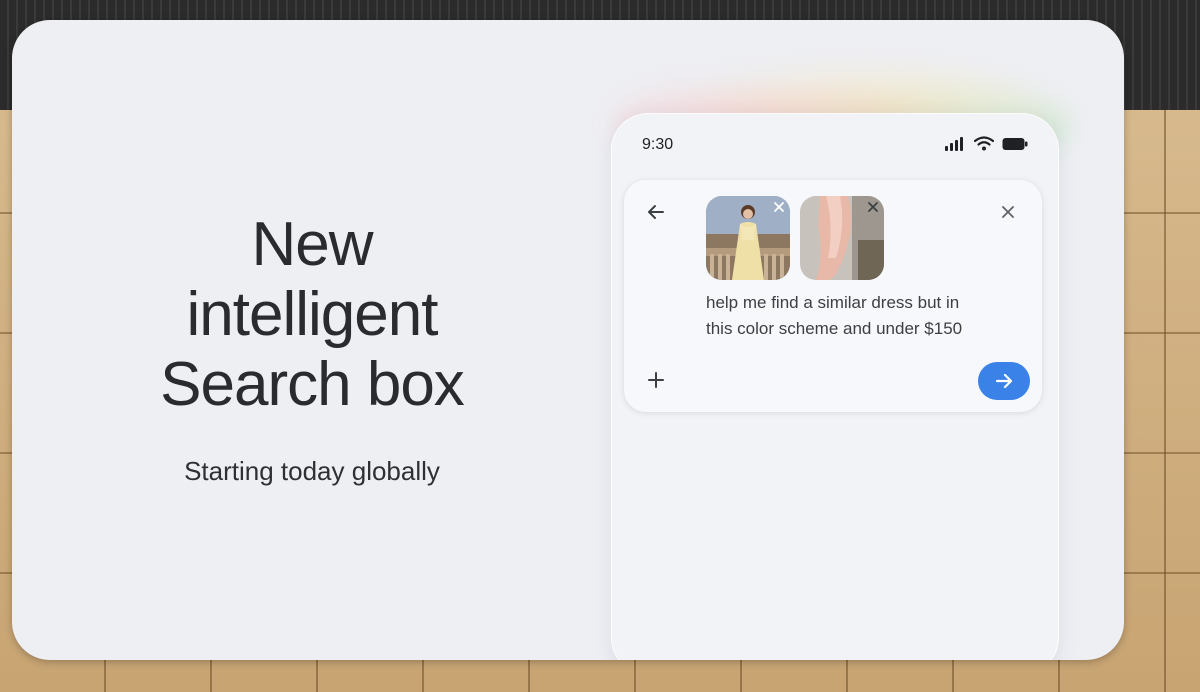 The width and height of the screenshot is (1200, 692). I want to click on clear-search-button, so click(1008, 212).